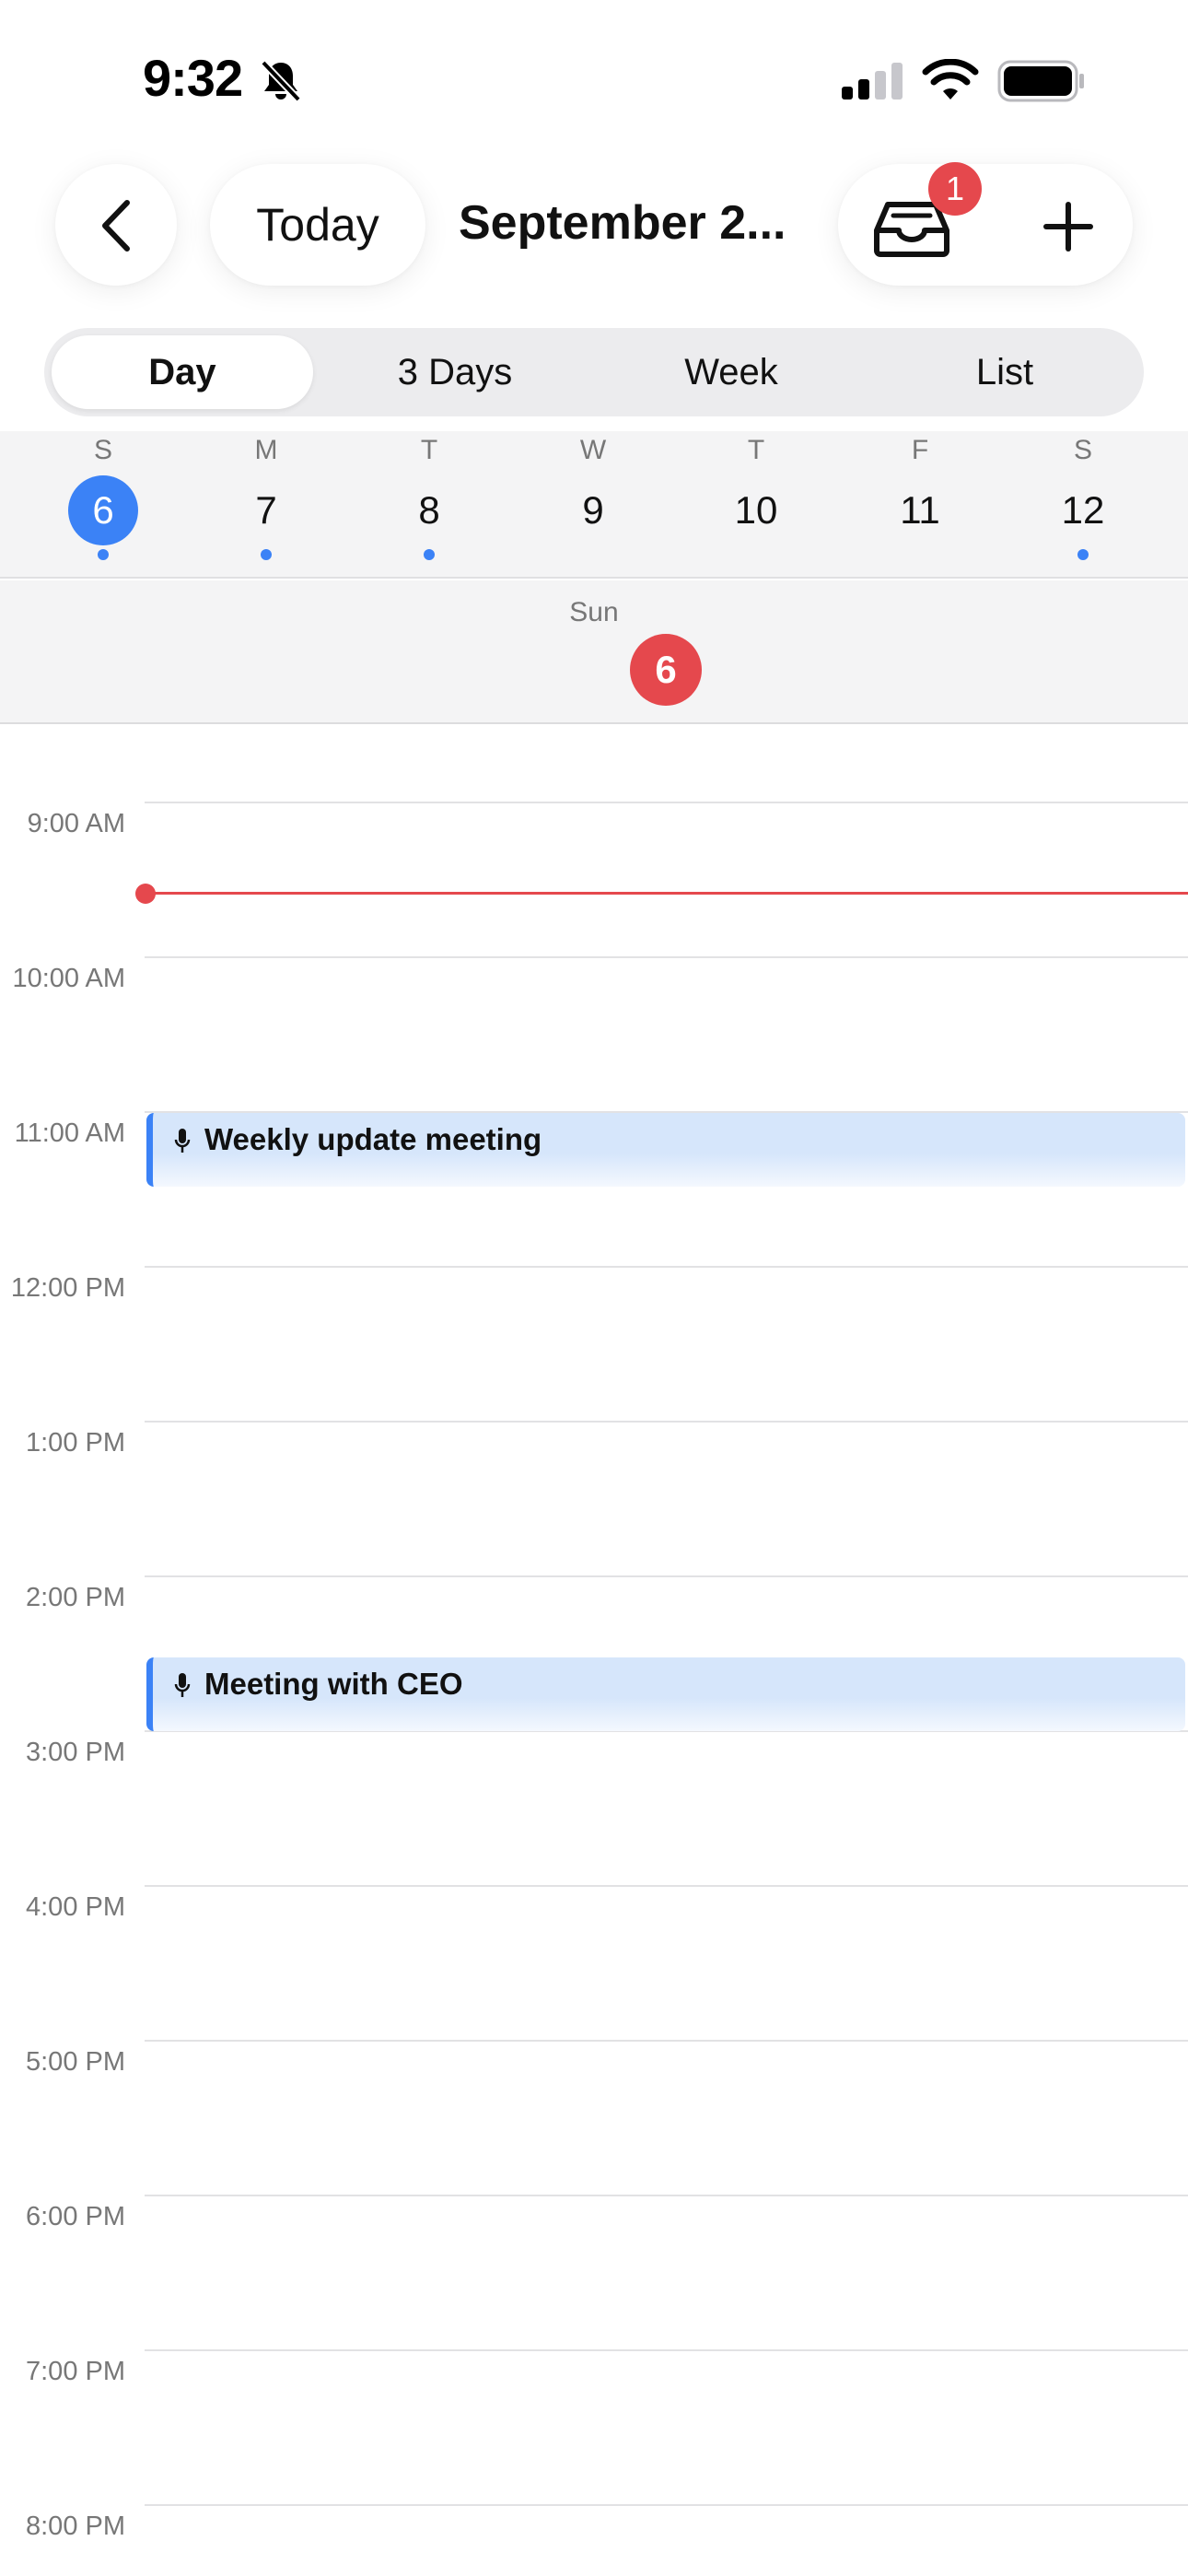 This screenshot has width=1188, height=2576. Describe the element at coordinates (266, 450) in the screenshot. I see `weekday-letter: M` at that location.